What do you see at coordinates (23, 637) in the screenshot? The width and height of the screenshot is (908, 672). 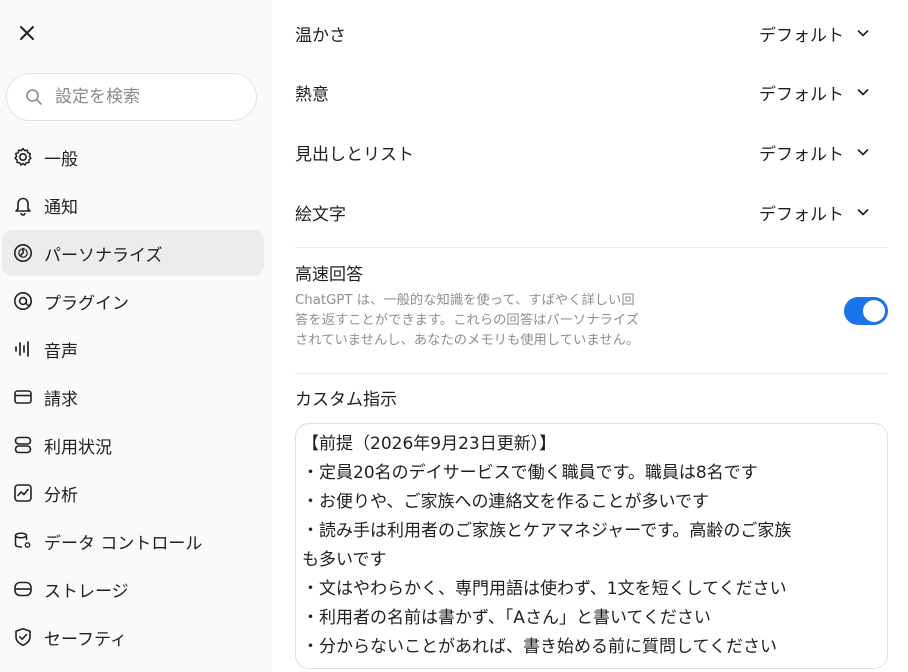 I see `shield-icon` at bounding box center [23, 637].